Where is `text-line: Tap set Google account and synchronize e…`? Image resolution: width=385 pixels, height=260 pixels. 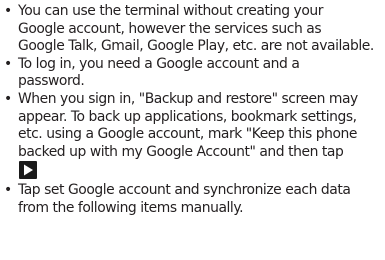
text-line: Tap set Google account and synchronize e… is located at coordinates (184, 189).